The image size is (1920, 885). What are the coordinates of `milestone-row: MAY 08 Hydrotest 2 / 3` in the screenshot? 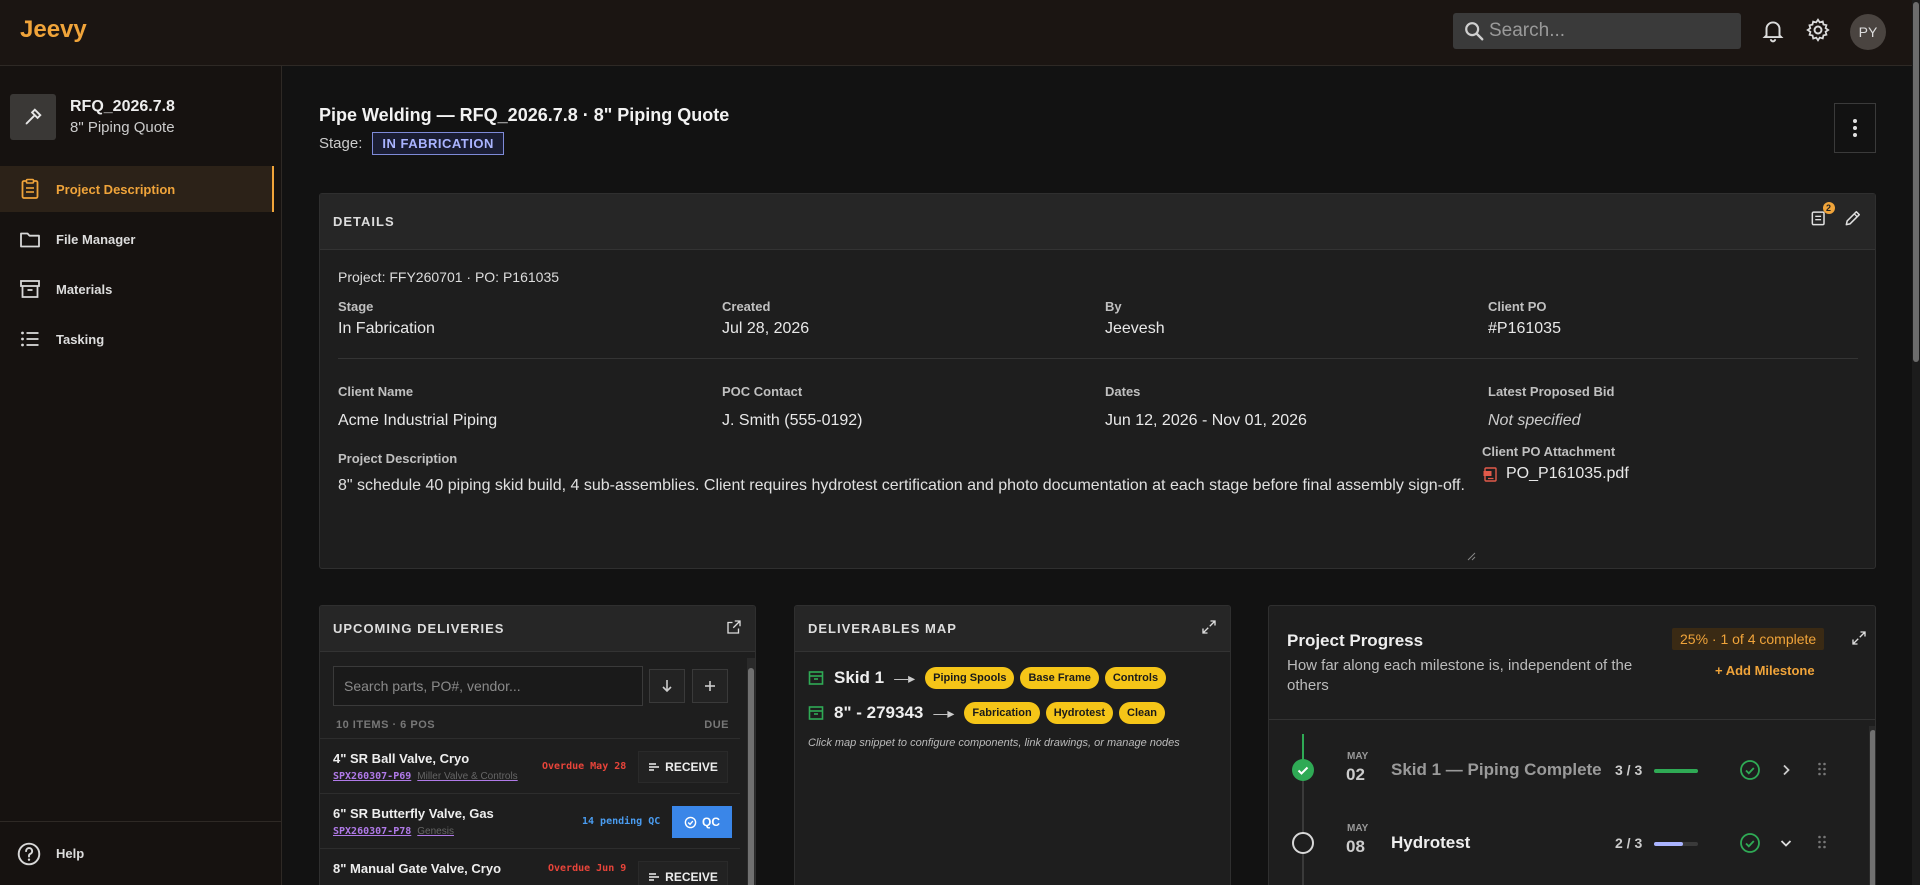 It's located at (1569, 841).